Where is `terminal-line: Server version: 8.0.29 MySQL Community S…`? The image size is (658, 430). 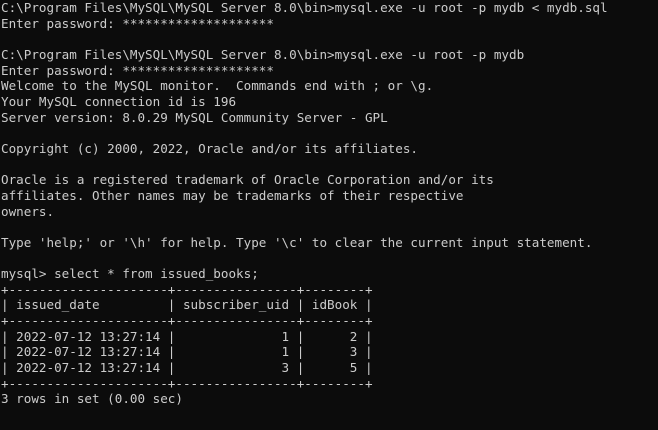
terminal-line: Server version: 8.0.29 MySQL Community S… is located at coordinates (194, 117).